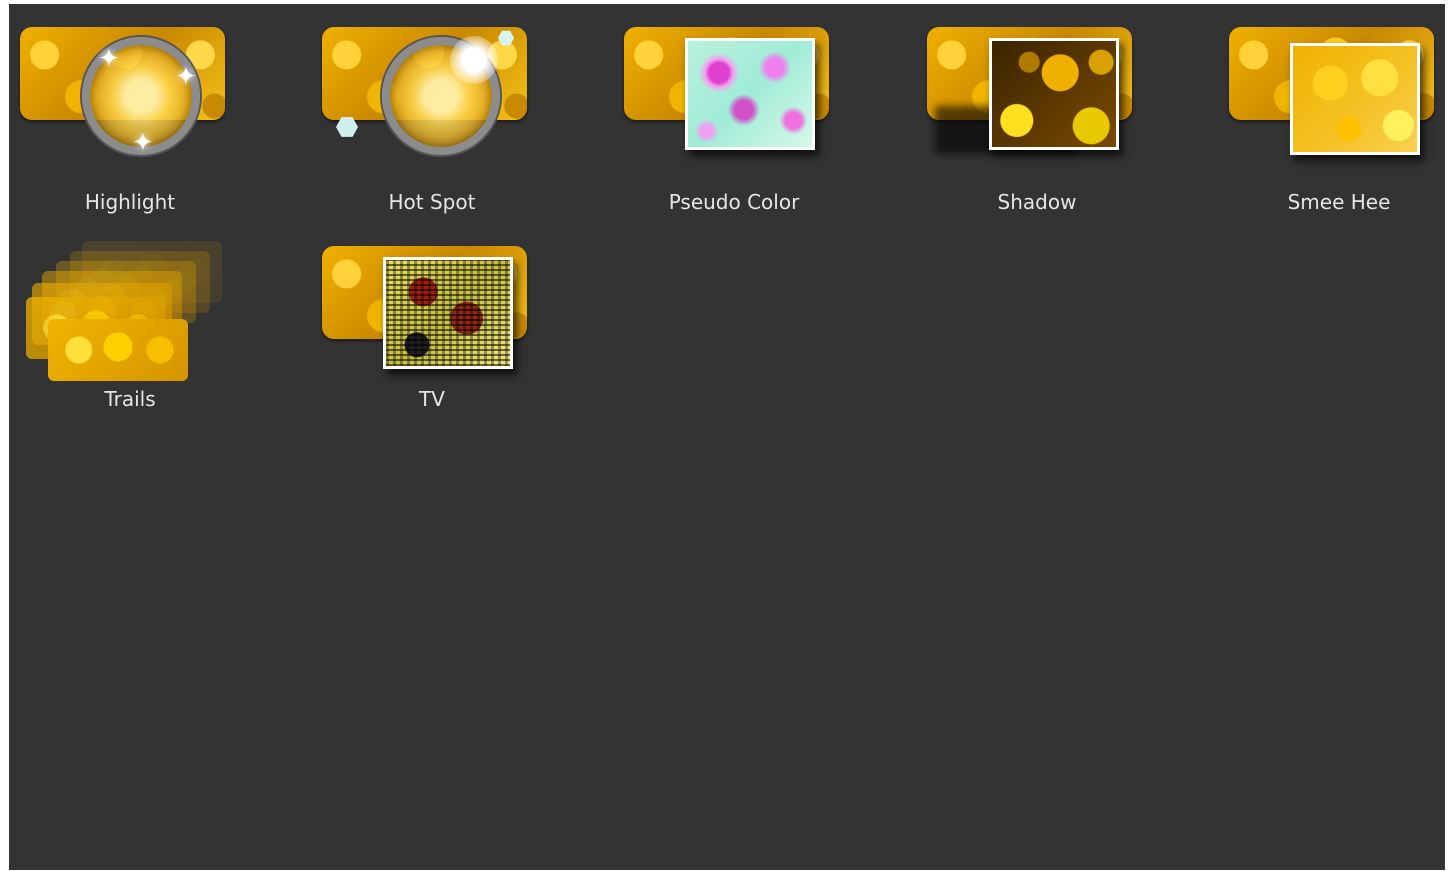 The height and width of the screenshot is (871, 1456). Describe the element at coordinates (130, 202) in the screenshot. I see `effect-label: Highlight` at that location.